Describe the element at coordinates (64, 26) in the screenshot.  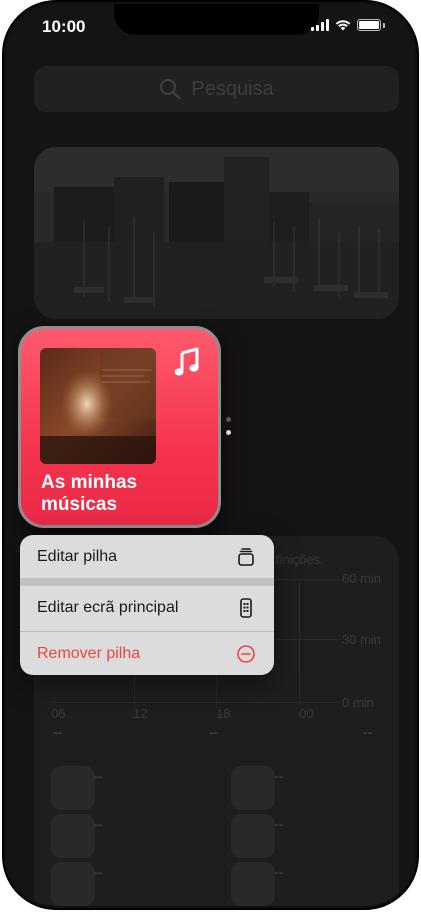
I see `status-time: 10:00` at that location.